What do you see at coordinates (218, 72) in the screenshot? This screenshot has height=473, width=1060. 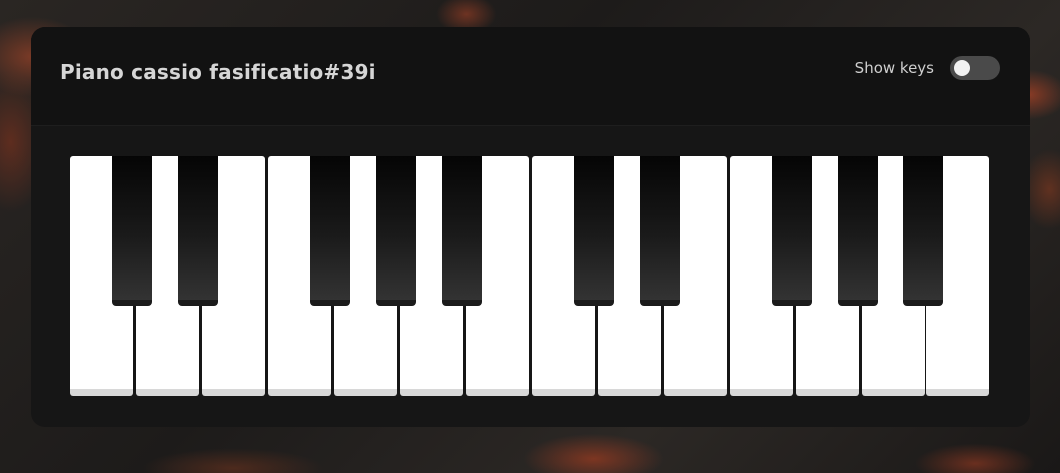 I see `app-title: Piano cassio fasificatio#39i` at bounding box center [218, 72].